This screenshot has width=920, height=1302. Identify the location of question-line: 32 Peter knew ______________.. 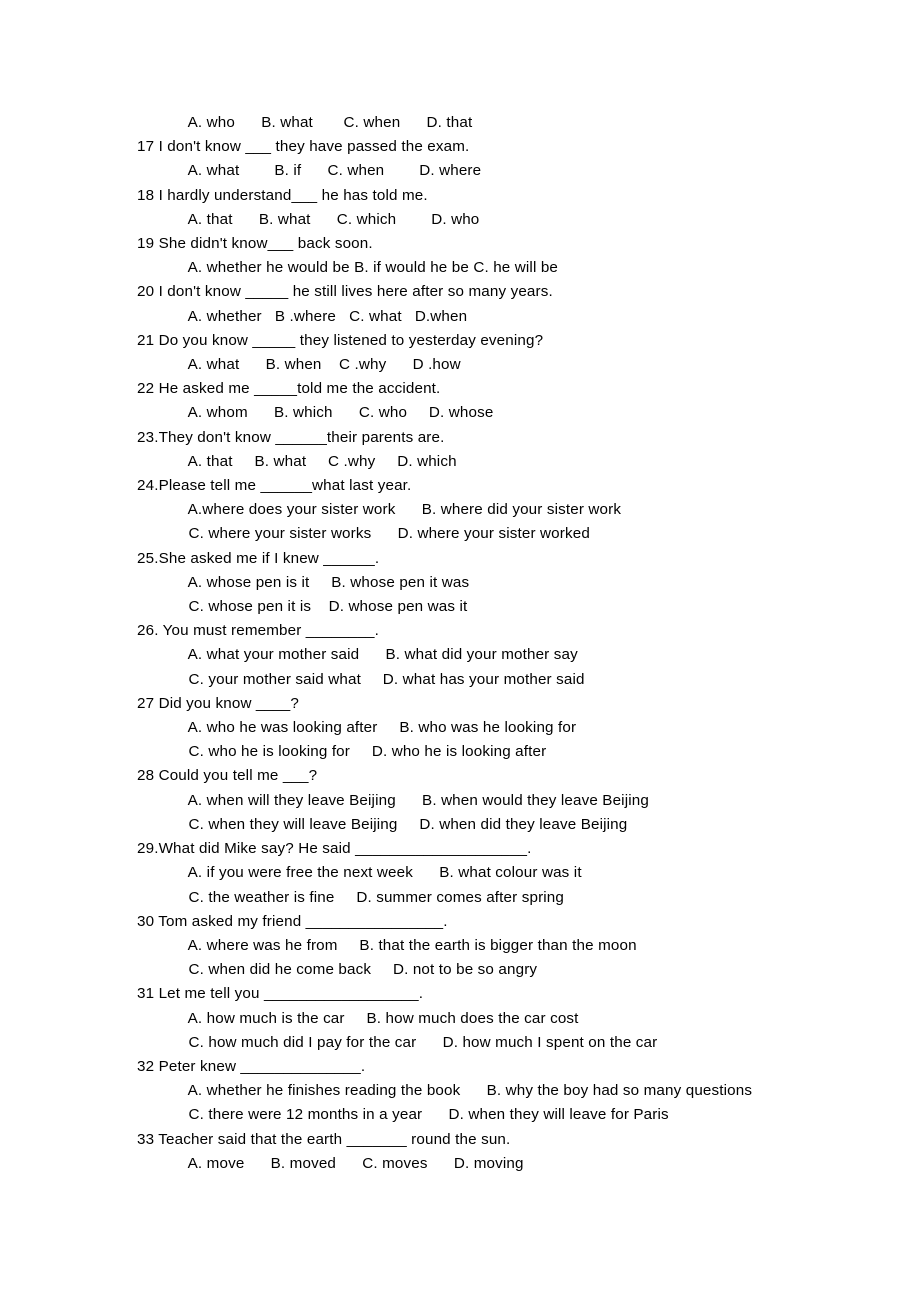
(251, 1066).